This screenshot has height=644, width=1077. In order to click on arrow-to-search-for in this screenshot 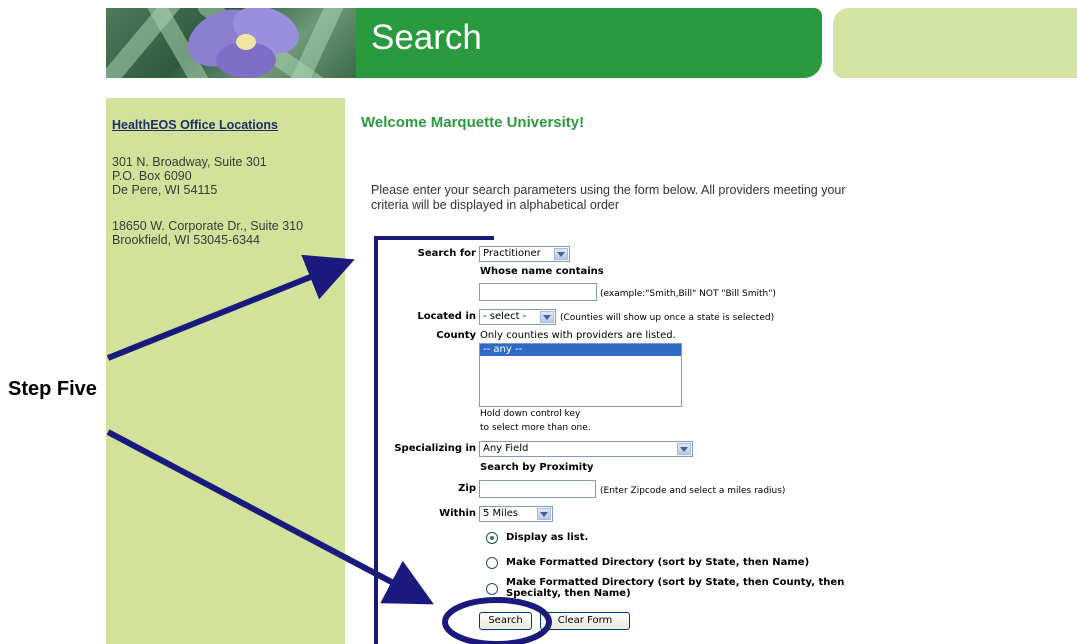, I will do `click(230, 307)`.